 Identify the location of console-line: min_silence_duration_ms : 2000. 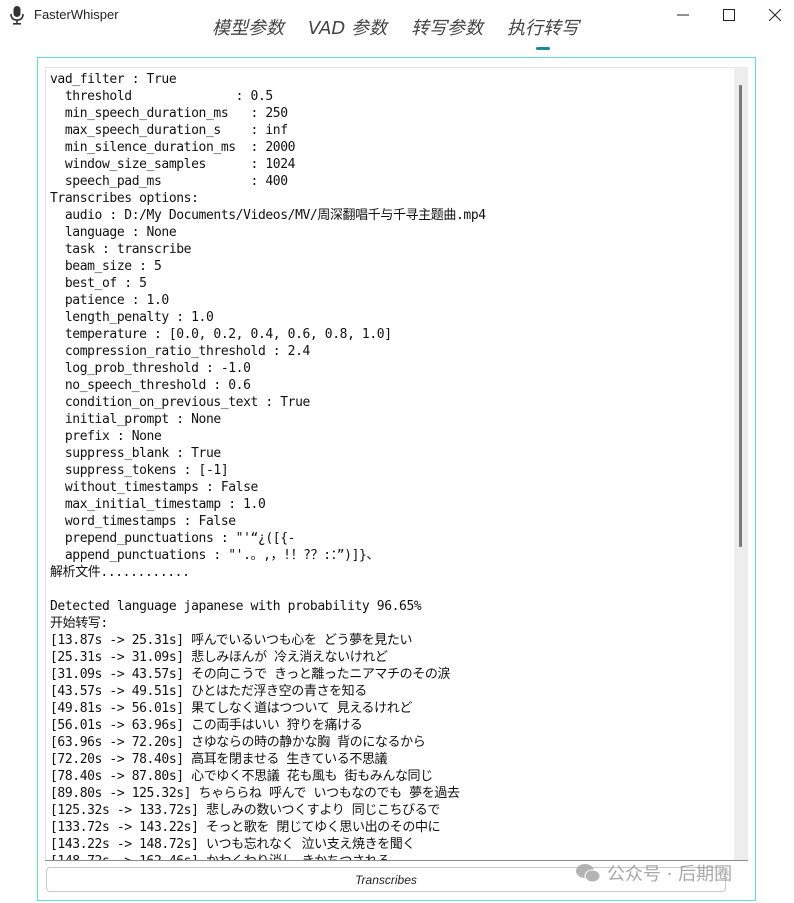
(173, 147).